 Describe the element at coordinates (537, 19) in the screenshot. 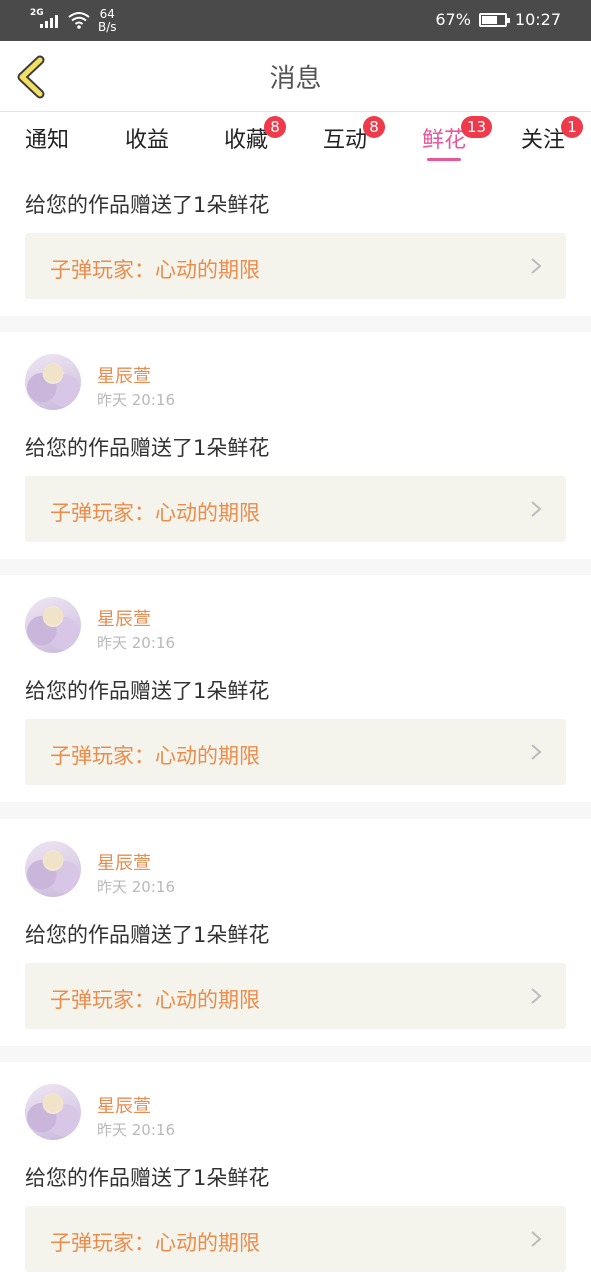

I see `clock: 10:27` at that location.